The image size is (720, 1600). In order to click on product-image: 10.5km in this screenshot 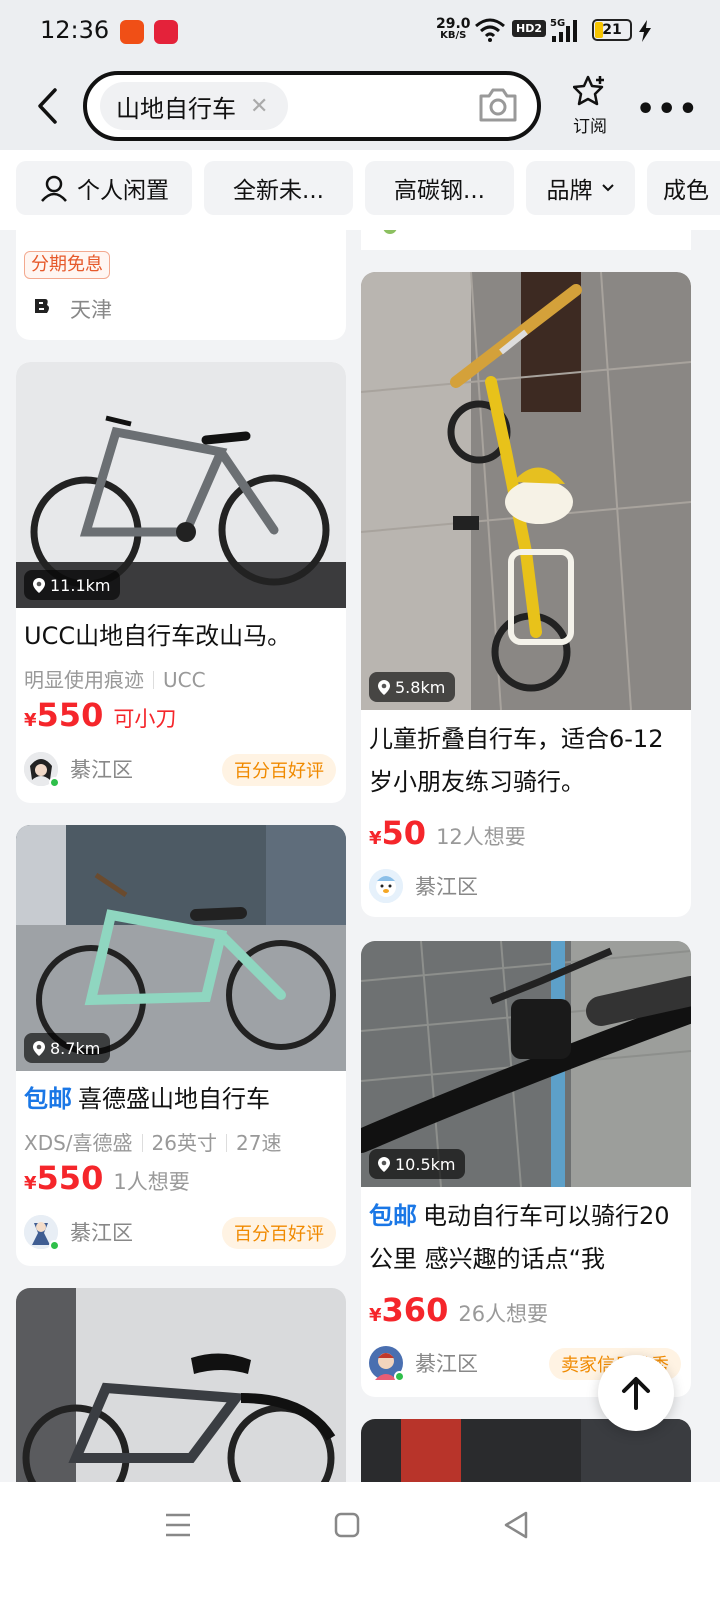, I will do `click(526, 1064)`.